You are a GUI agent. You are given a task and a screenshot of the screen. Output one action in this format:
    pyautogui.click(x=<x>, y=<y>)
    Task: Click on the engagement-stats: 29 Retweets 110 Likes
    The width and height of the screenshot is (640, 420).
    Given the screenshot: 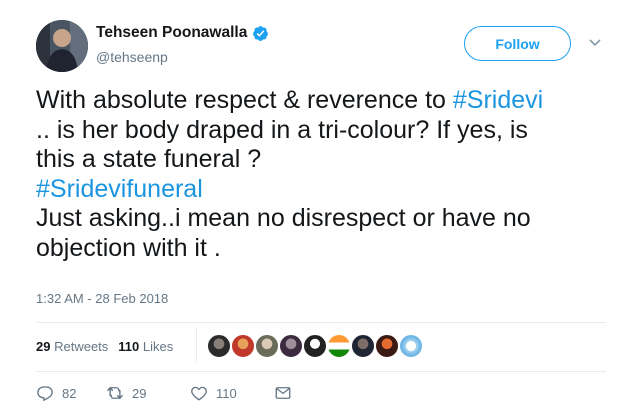 What is the action you would take?
    pyautogui.click(x=104, y=346)
    